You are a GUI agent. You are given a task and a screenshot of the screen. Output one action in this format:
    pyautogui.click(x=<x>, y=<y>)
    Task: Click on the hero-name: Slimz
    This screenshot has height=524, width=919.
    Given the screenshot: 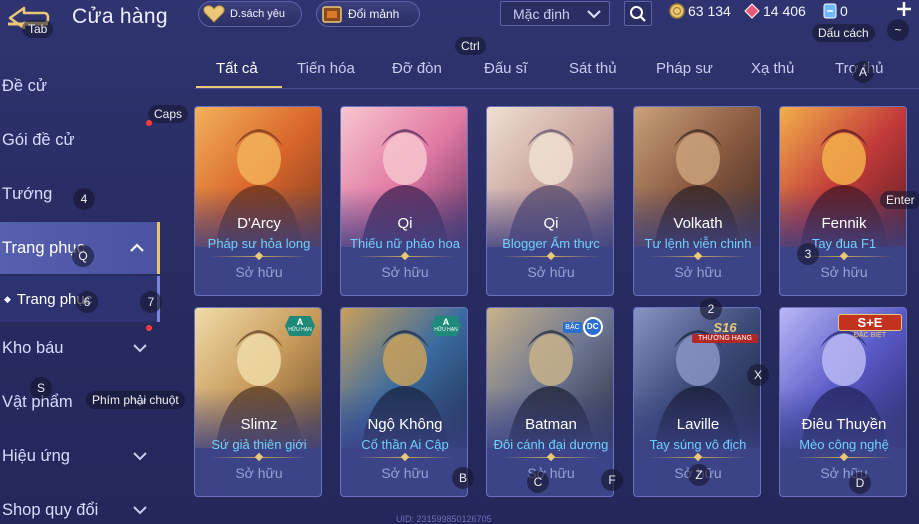 What is the action you would take?
    pyautogui.click(x=259, y=424)
    